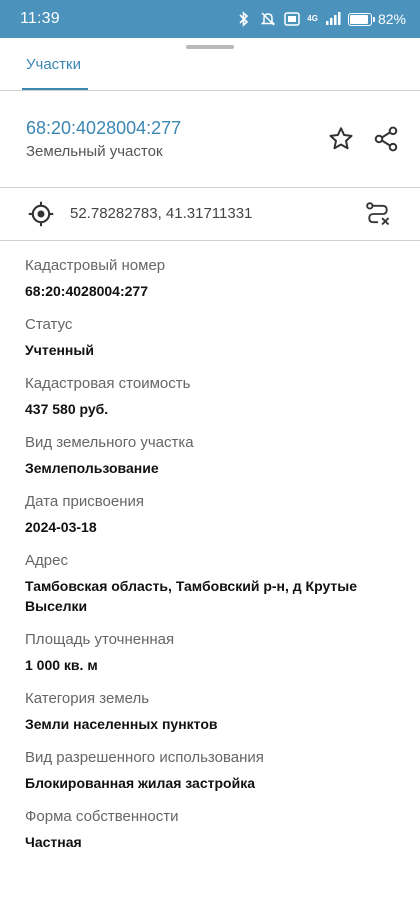  Describe the element at coordinates (210, 19) in the screenshot. I see `status-bar: 11:39 4G 82%` at that location.